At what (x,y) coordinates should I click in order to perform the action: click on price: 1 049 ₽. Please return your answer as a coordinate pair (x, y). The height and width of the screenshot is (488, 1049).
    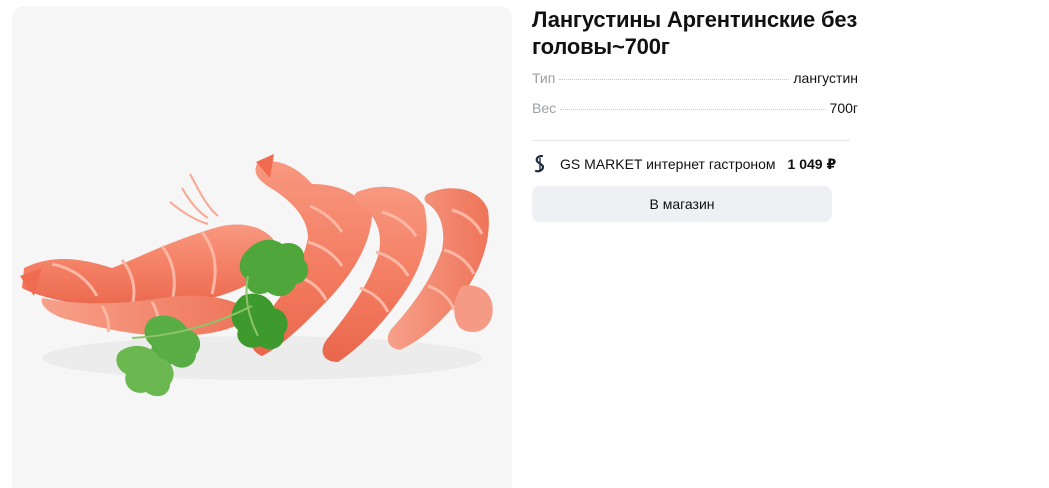
    Looking at the image, I should click on (812, 163).